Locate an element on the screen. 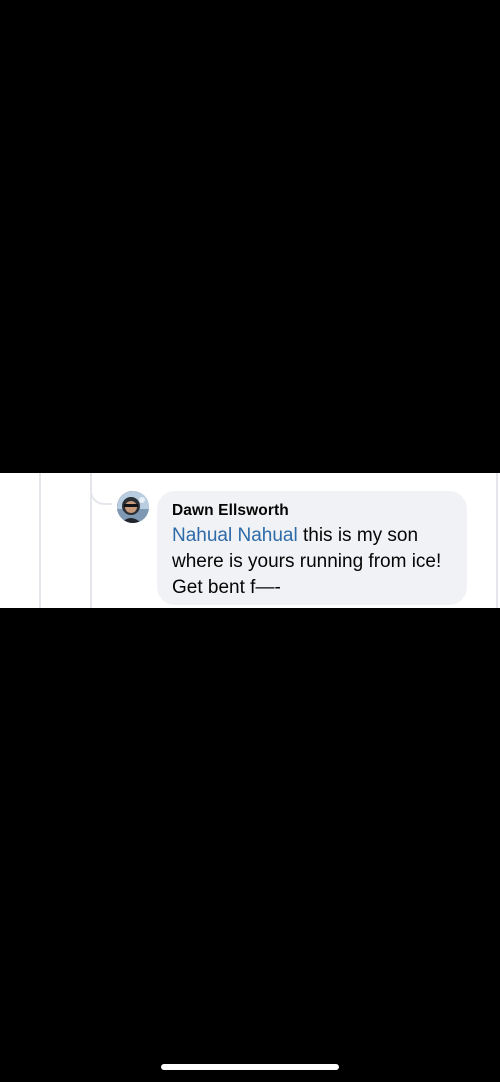 The width and height of the screenshot is (500, 1082). reply-connector is located at coordinates (101, 489).